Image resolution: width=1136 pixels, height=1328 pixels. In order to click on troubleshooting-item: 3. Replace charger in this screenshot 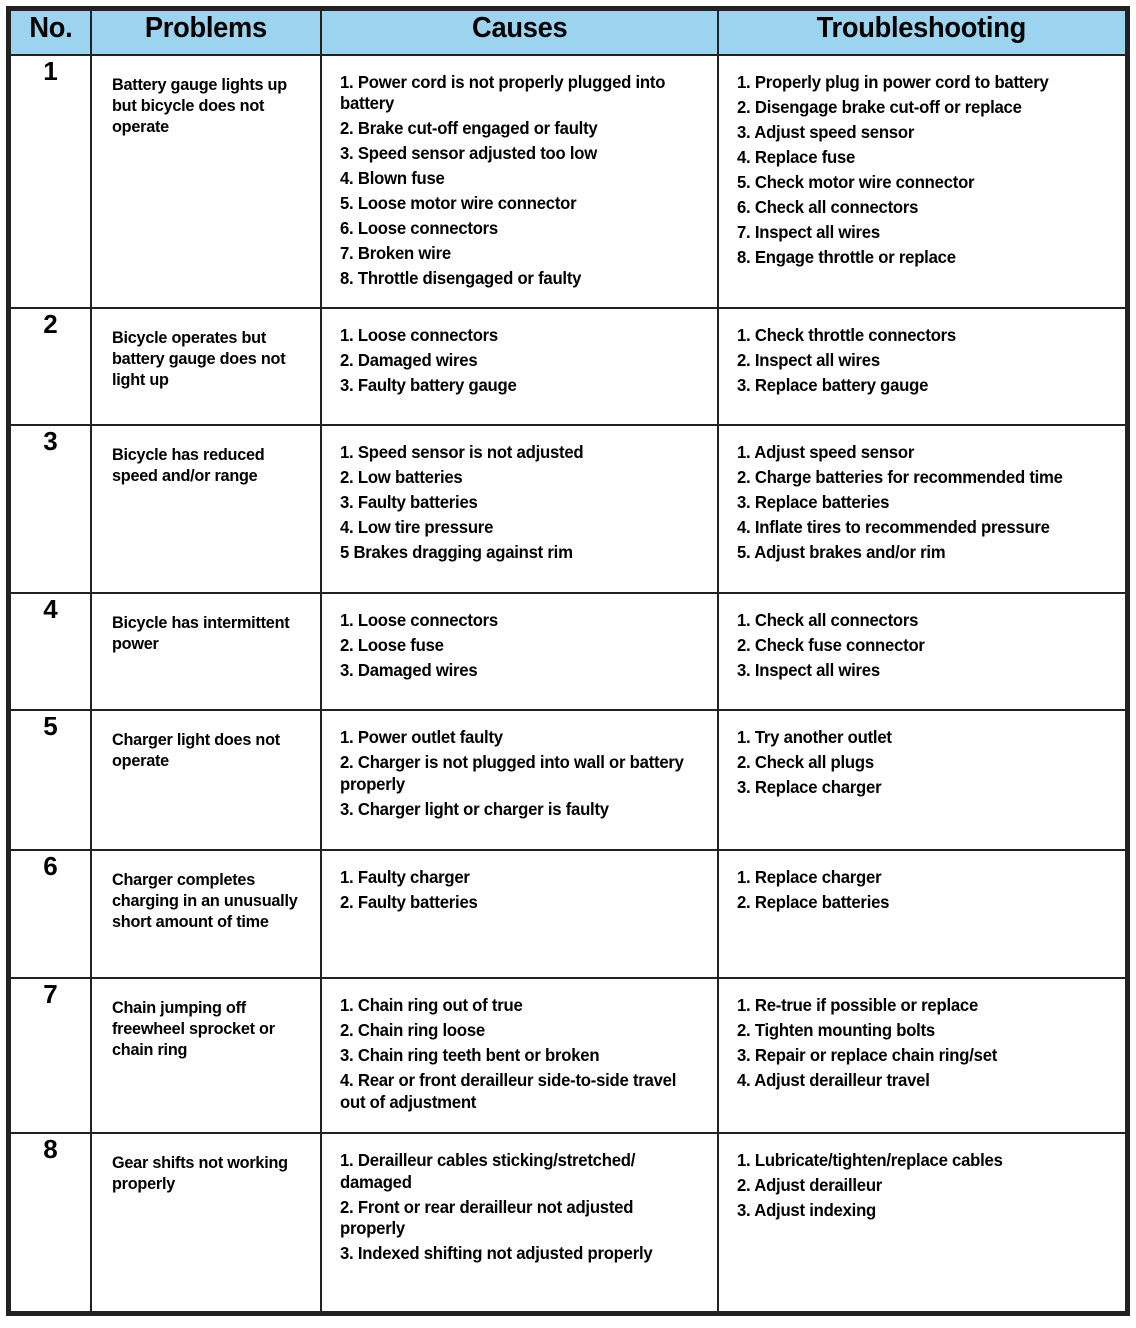, I will do `click(809, 787)`.